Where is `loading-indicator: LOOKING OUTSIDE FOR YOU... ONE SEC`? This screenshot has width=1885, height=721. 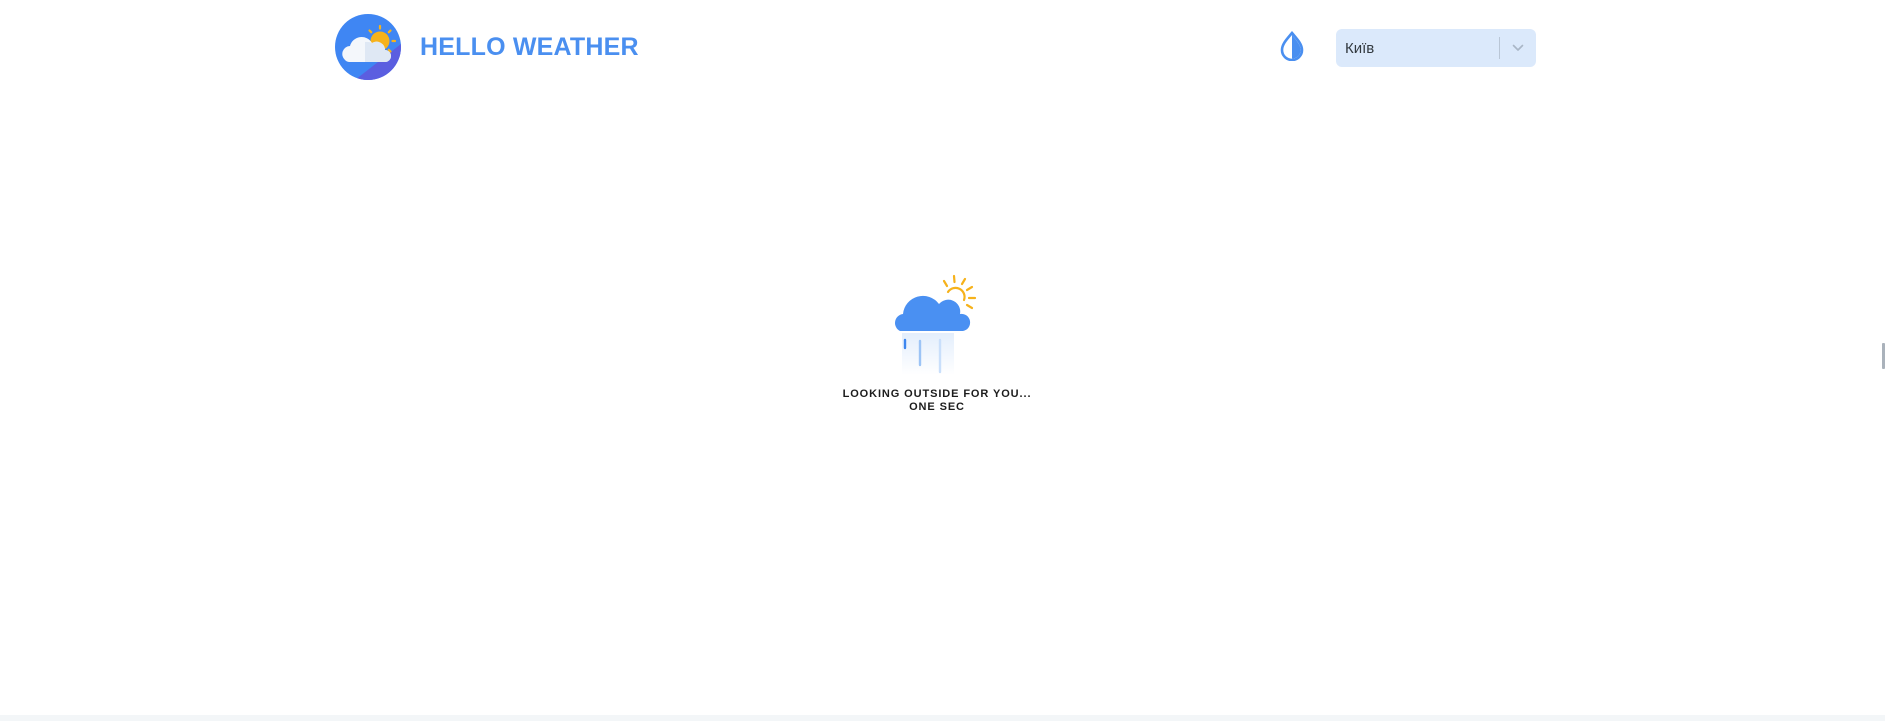
loading-indicator: LOOKING OUTSIDE FOR YOU... ONE SEC is located at coordinates (937, 343).